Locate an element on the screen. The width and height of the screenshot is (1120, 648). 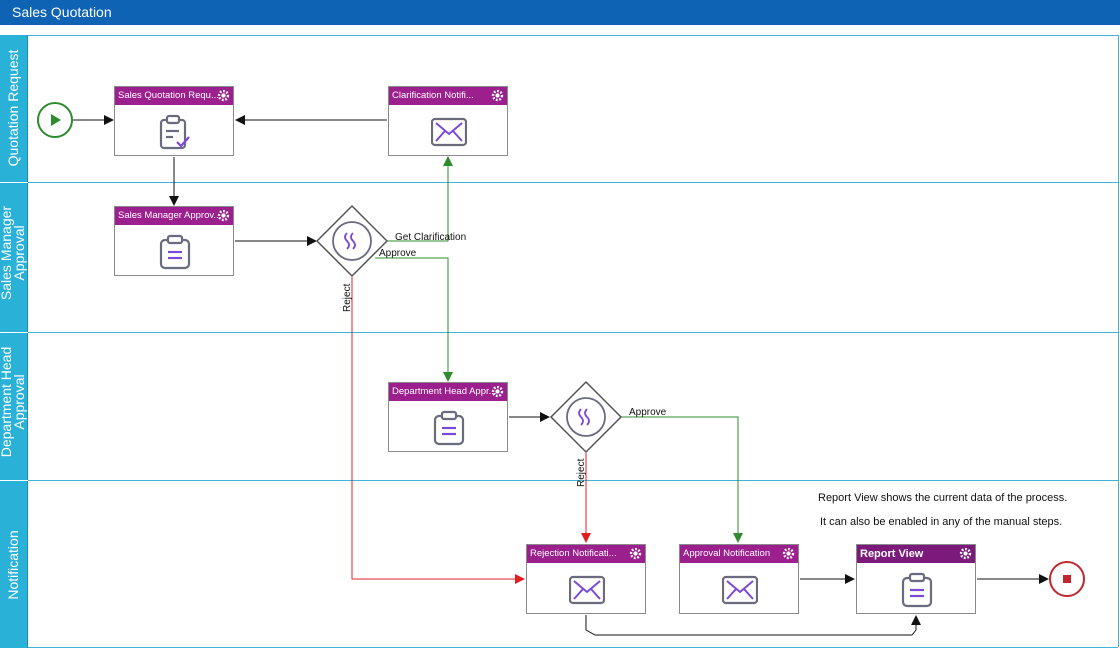
task-header: Approval Notification is located at coordinates (739, 554).